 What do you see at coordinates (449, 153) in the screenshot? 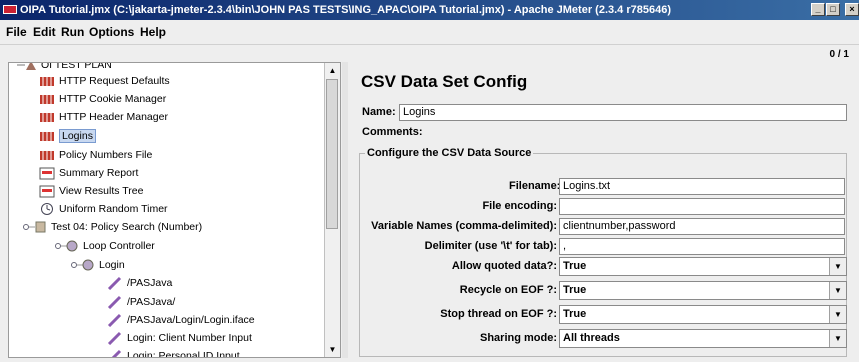
I see `group-title: Configure the CSV Data Source` at bounding box center [449, 153].